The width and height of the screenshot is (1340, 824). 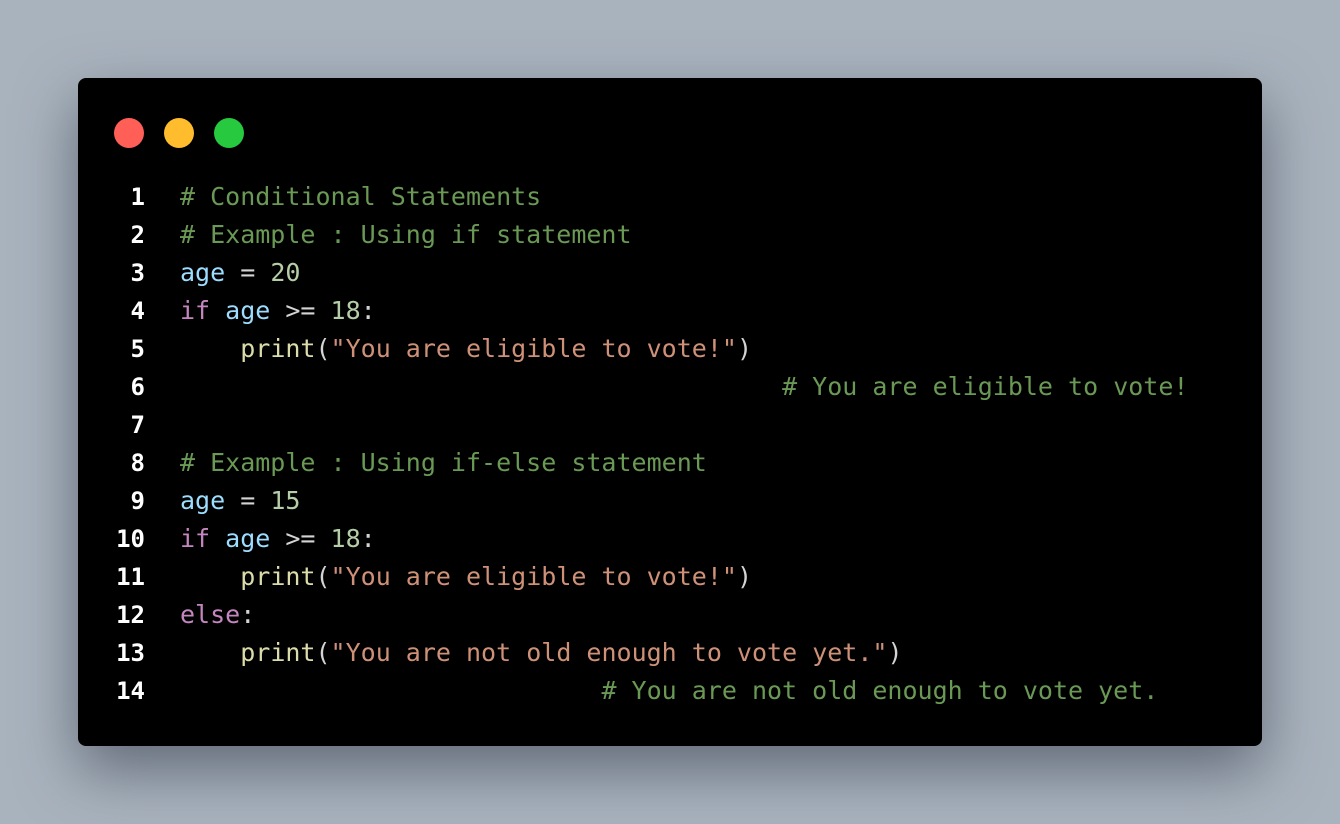 What do you see at coordinates (137, 235) in the screenshot?
I see `line-number: 2` at bounding box center [137, 235].